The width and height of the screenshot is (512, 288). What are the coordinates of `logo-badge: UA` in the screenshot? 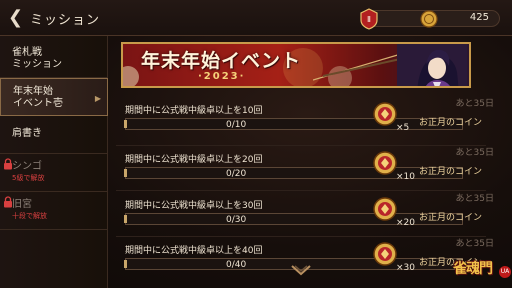 It's located at (505, 272).